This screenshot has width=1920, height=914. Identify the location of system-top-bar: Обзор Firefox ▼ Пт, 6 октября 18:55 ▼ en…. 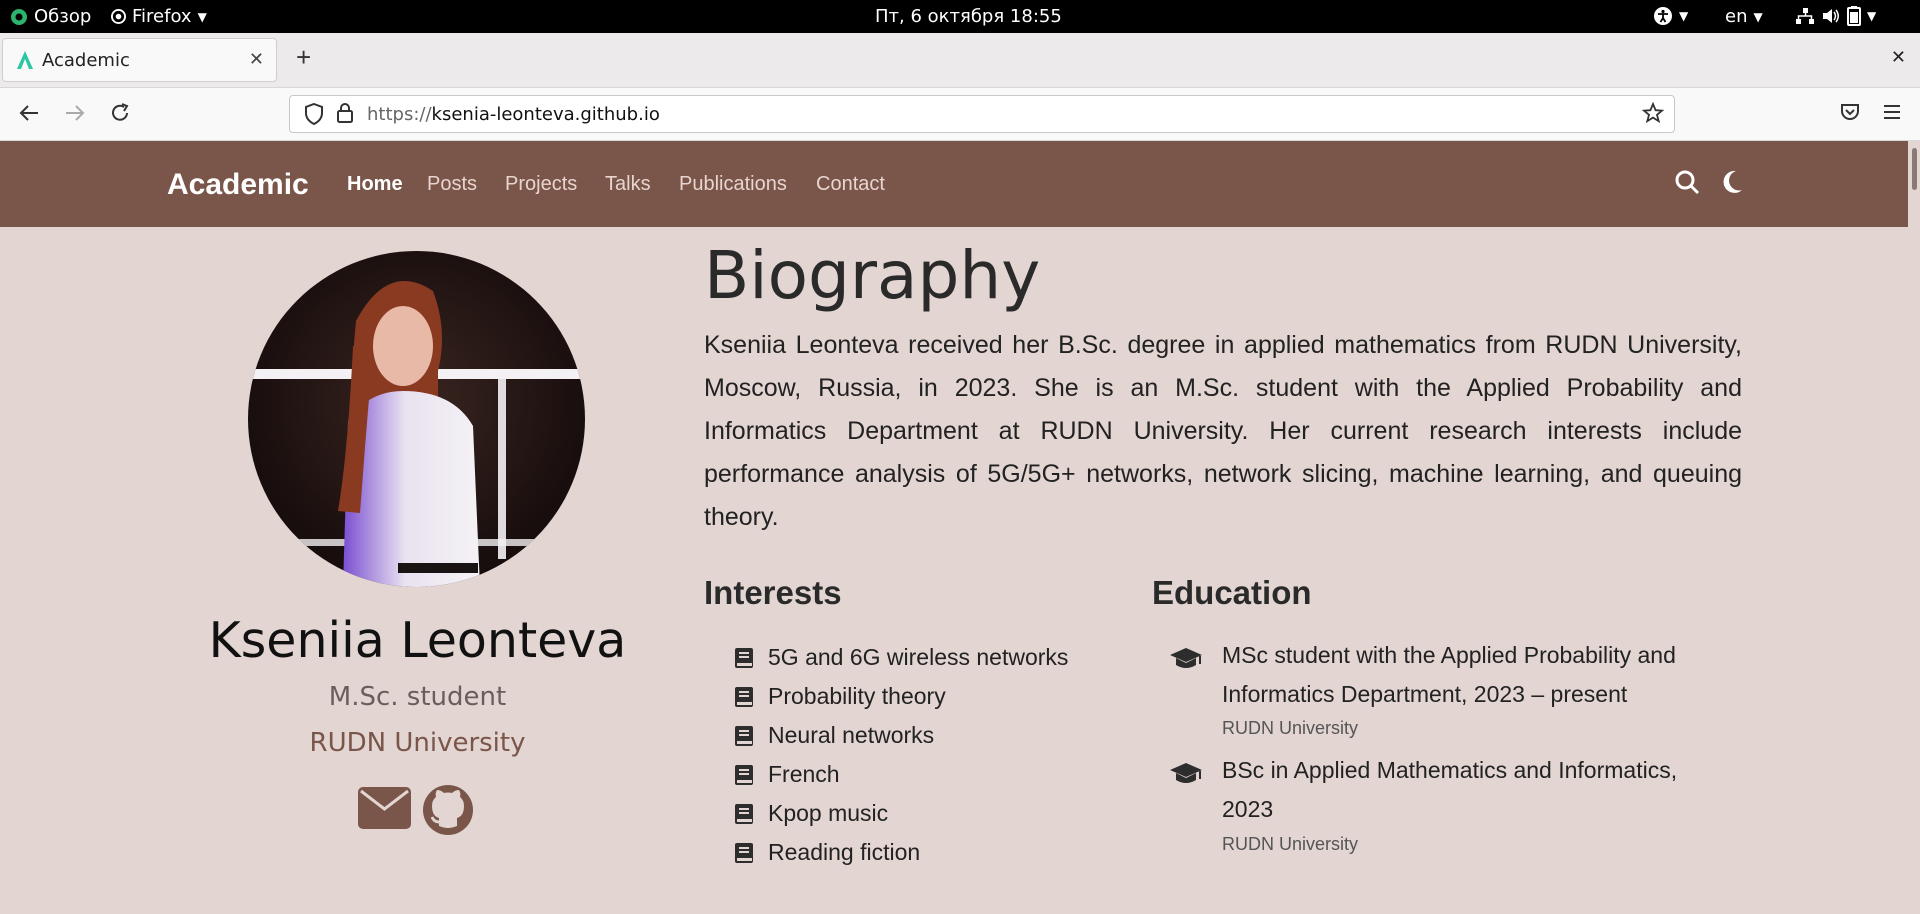
(960, 16).